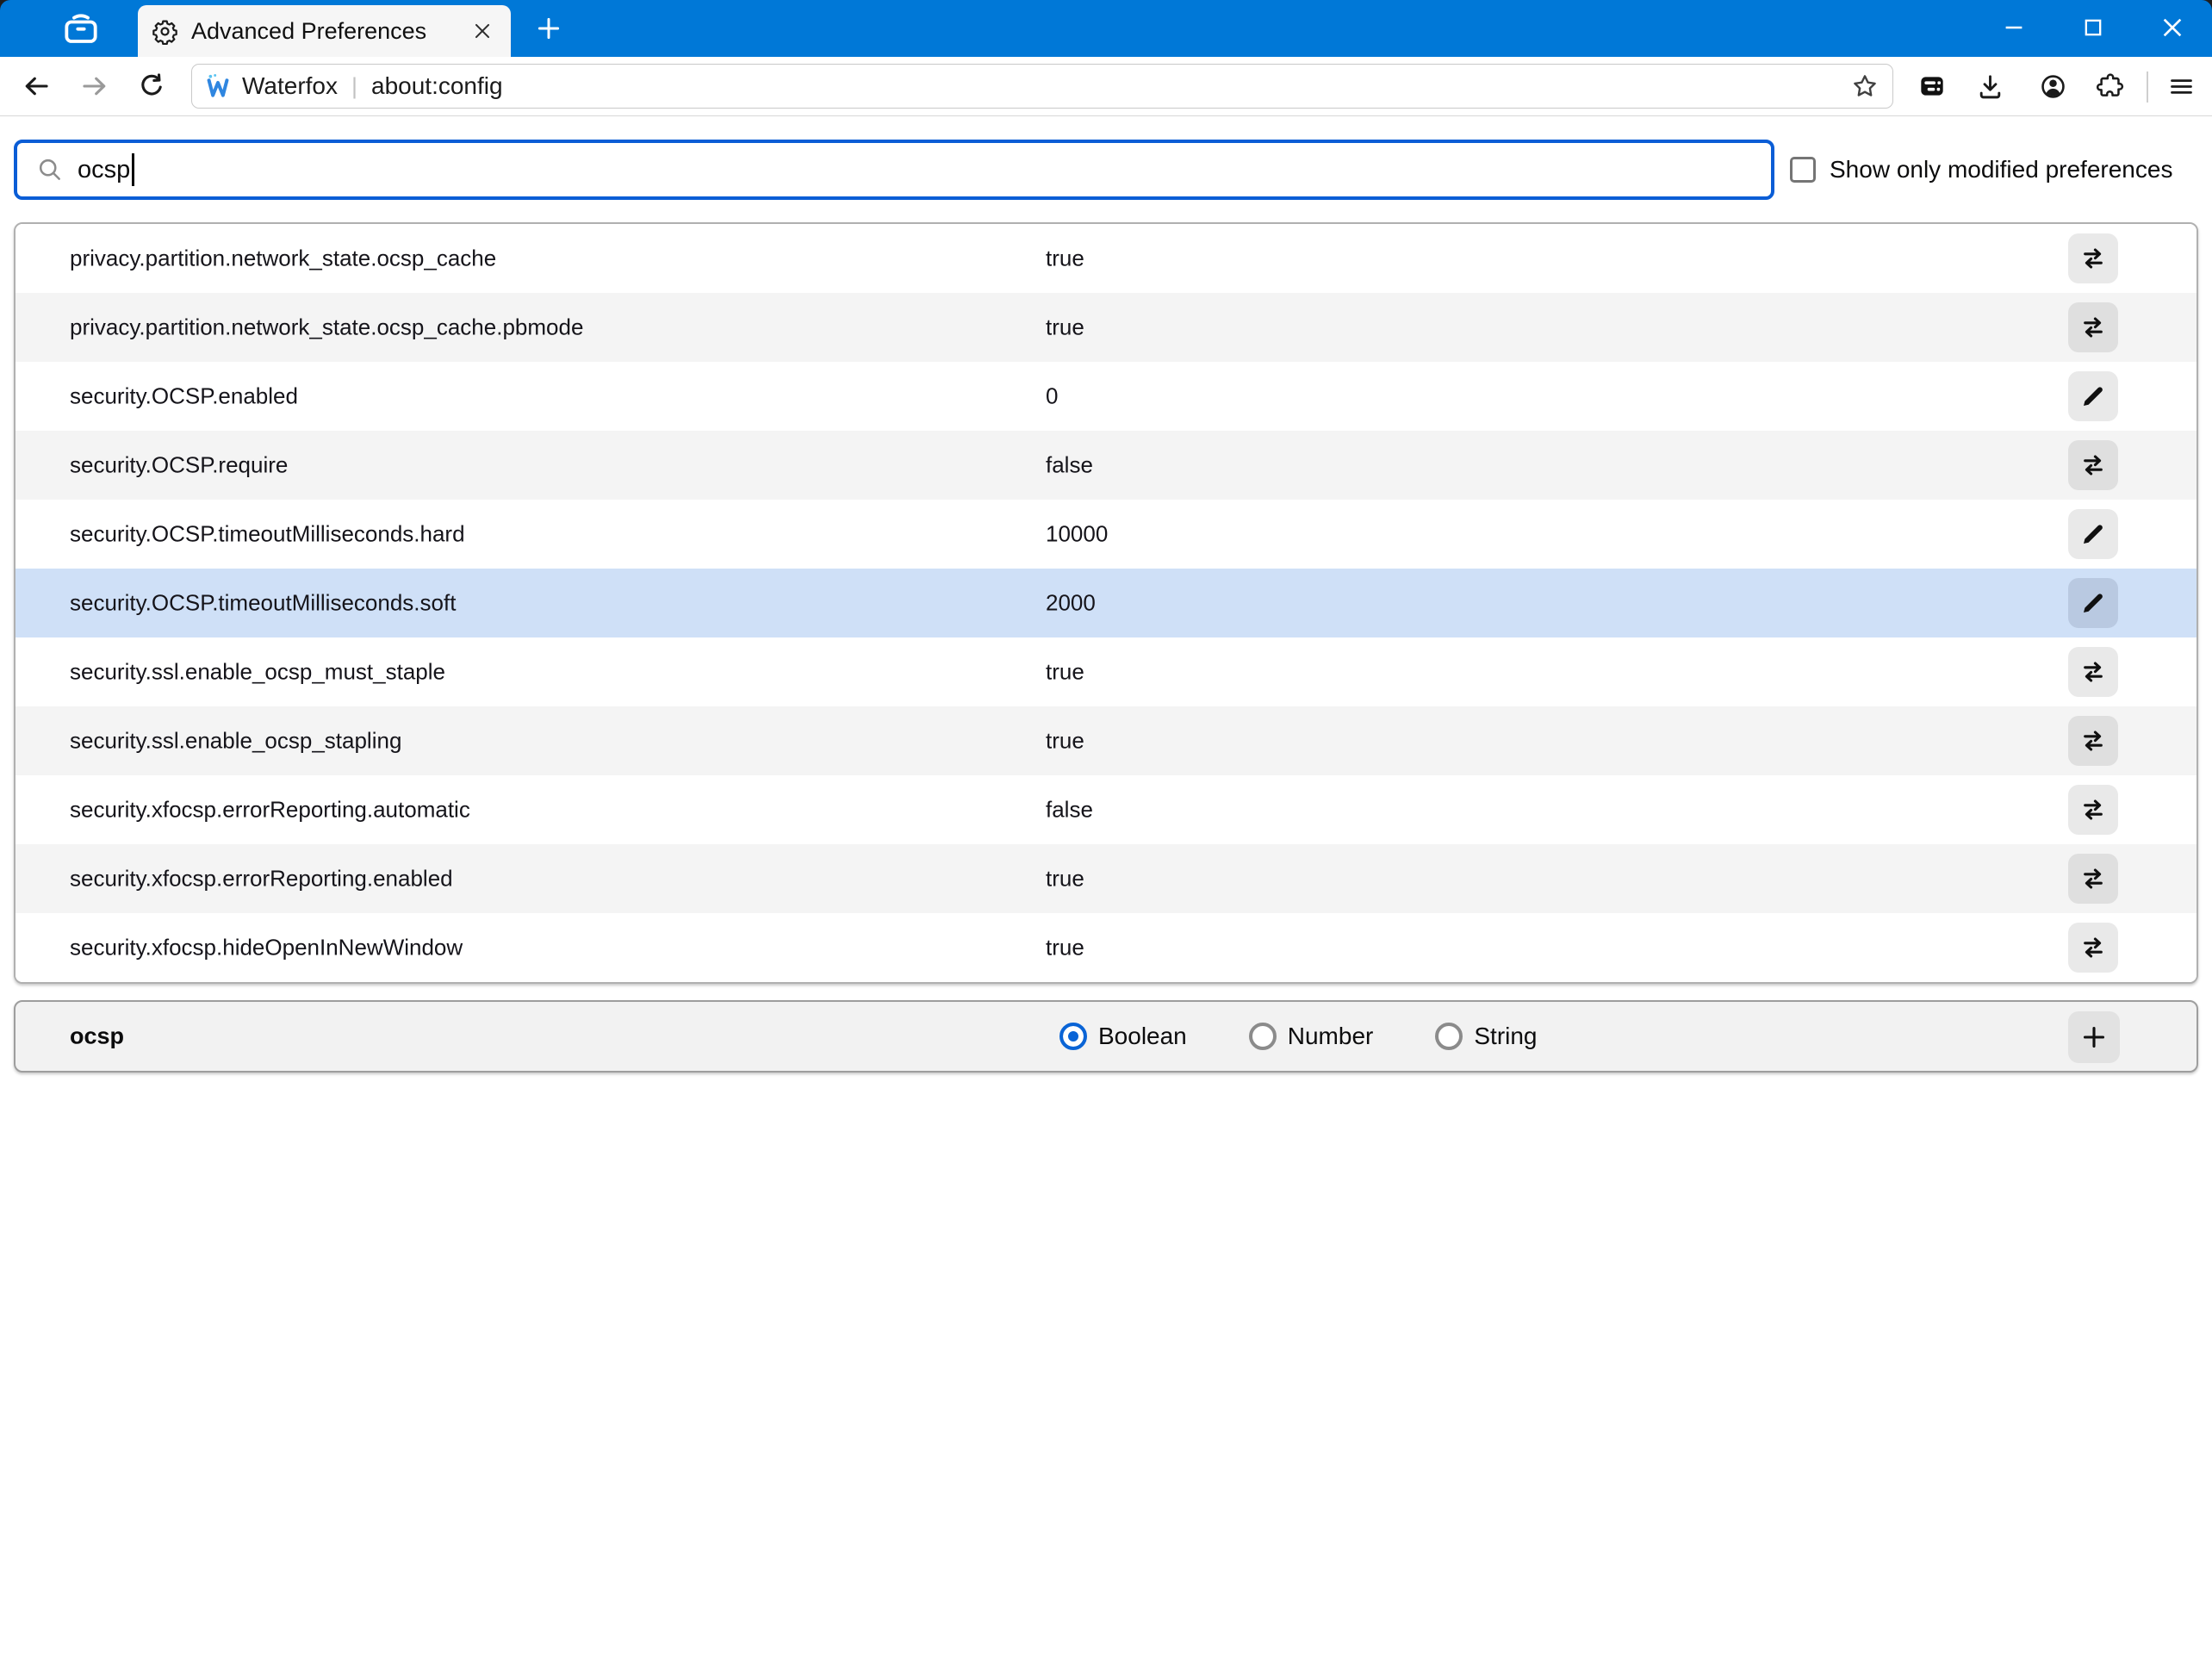  What do you see at coordinates (104, 169) in the screenshot?
I see `search-value: ocsp` at bounding box center [104, 169].